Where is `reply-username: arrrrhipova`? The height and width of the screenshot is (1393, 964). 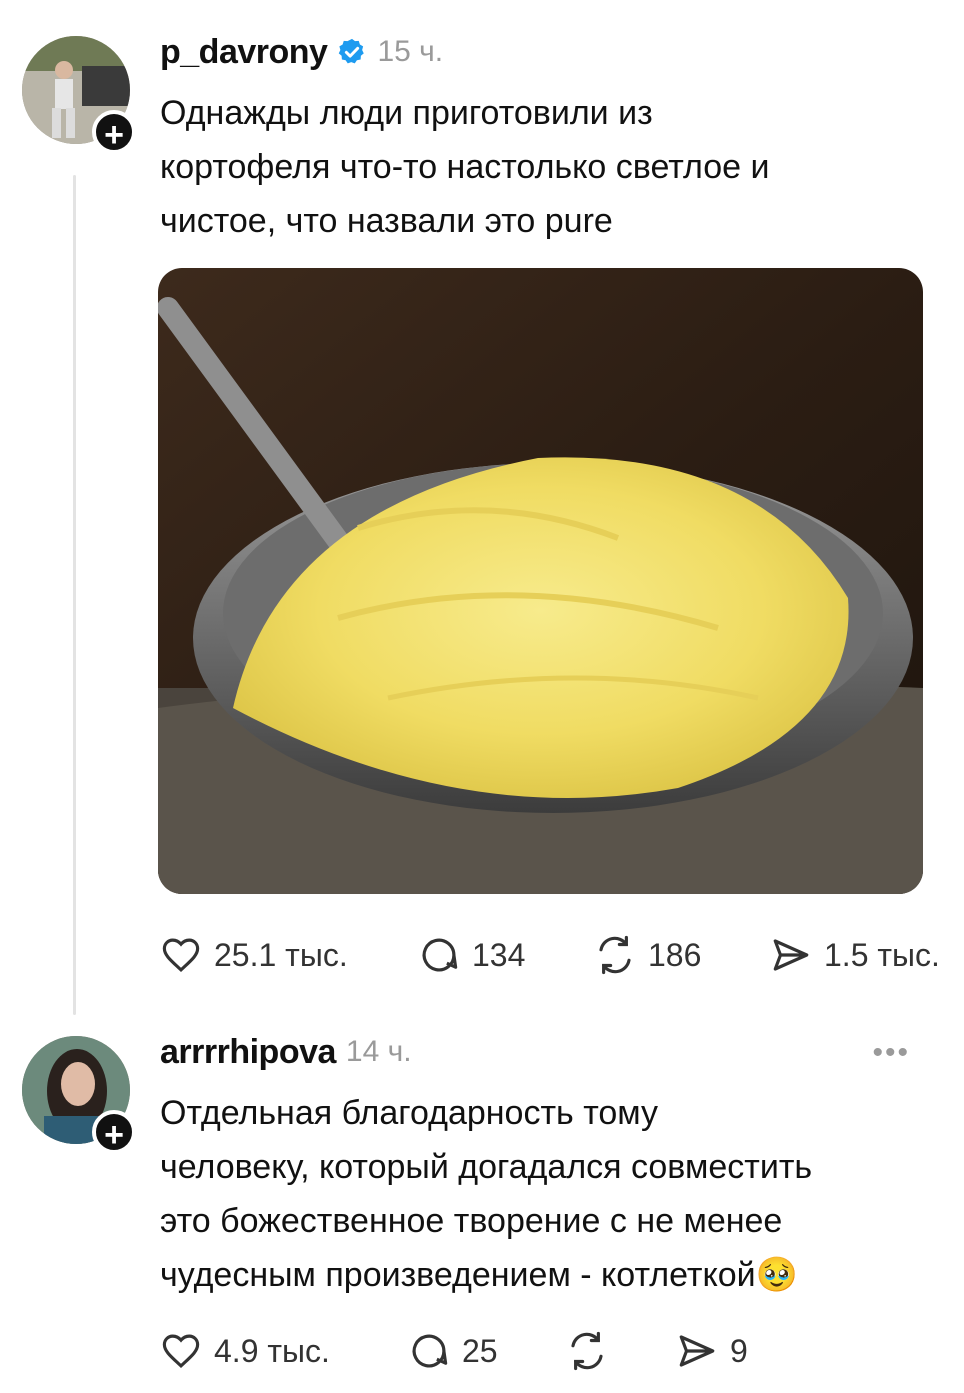
reply-username: arrrrhipova is located at coordinates (248, 1052).